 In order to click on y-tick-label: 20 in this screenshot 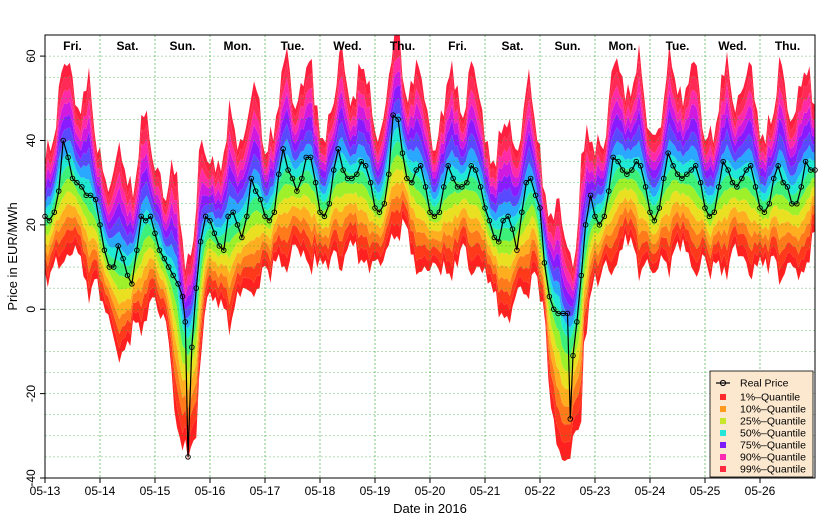, I will do `click(31, 225)`.